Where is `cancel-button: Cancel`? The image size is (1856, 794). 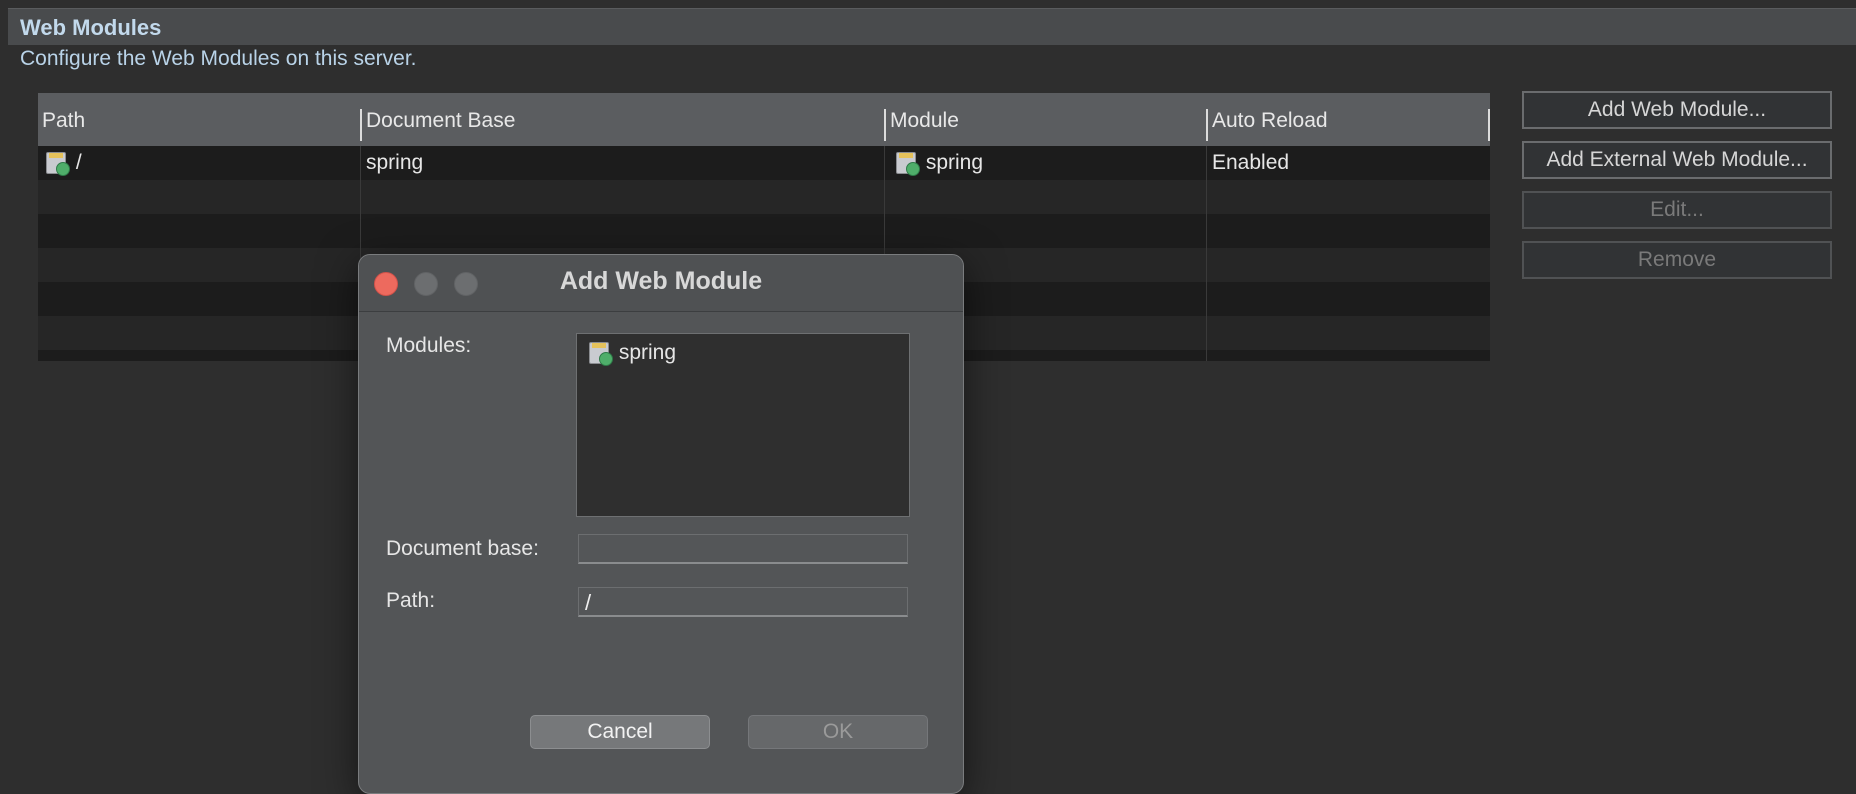
cancel-button: Cancel is located at coordinates (620, 732).